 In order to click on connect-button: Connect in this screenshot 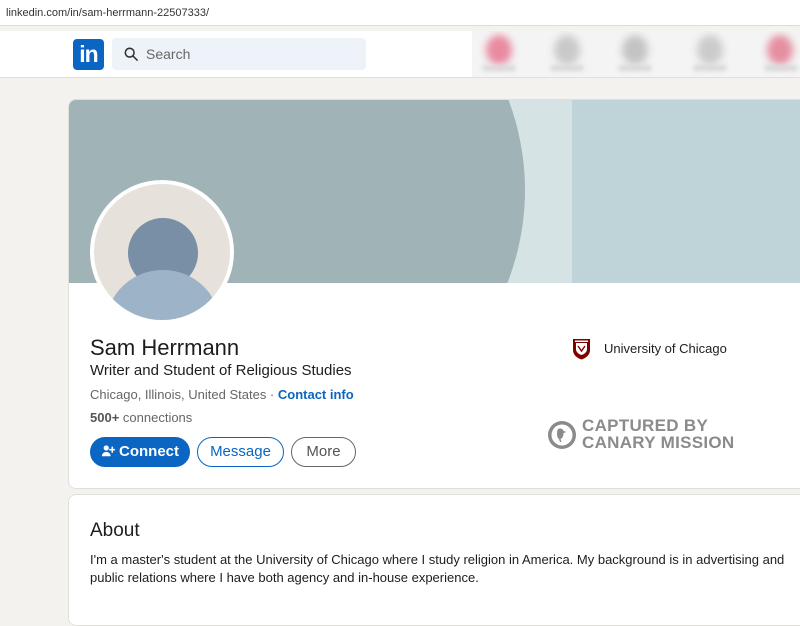, I will do `click(140, 452)`.